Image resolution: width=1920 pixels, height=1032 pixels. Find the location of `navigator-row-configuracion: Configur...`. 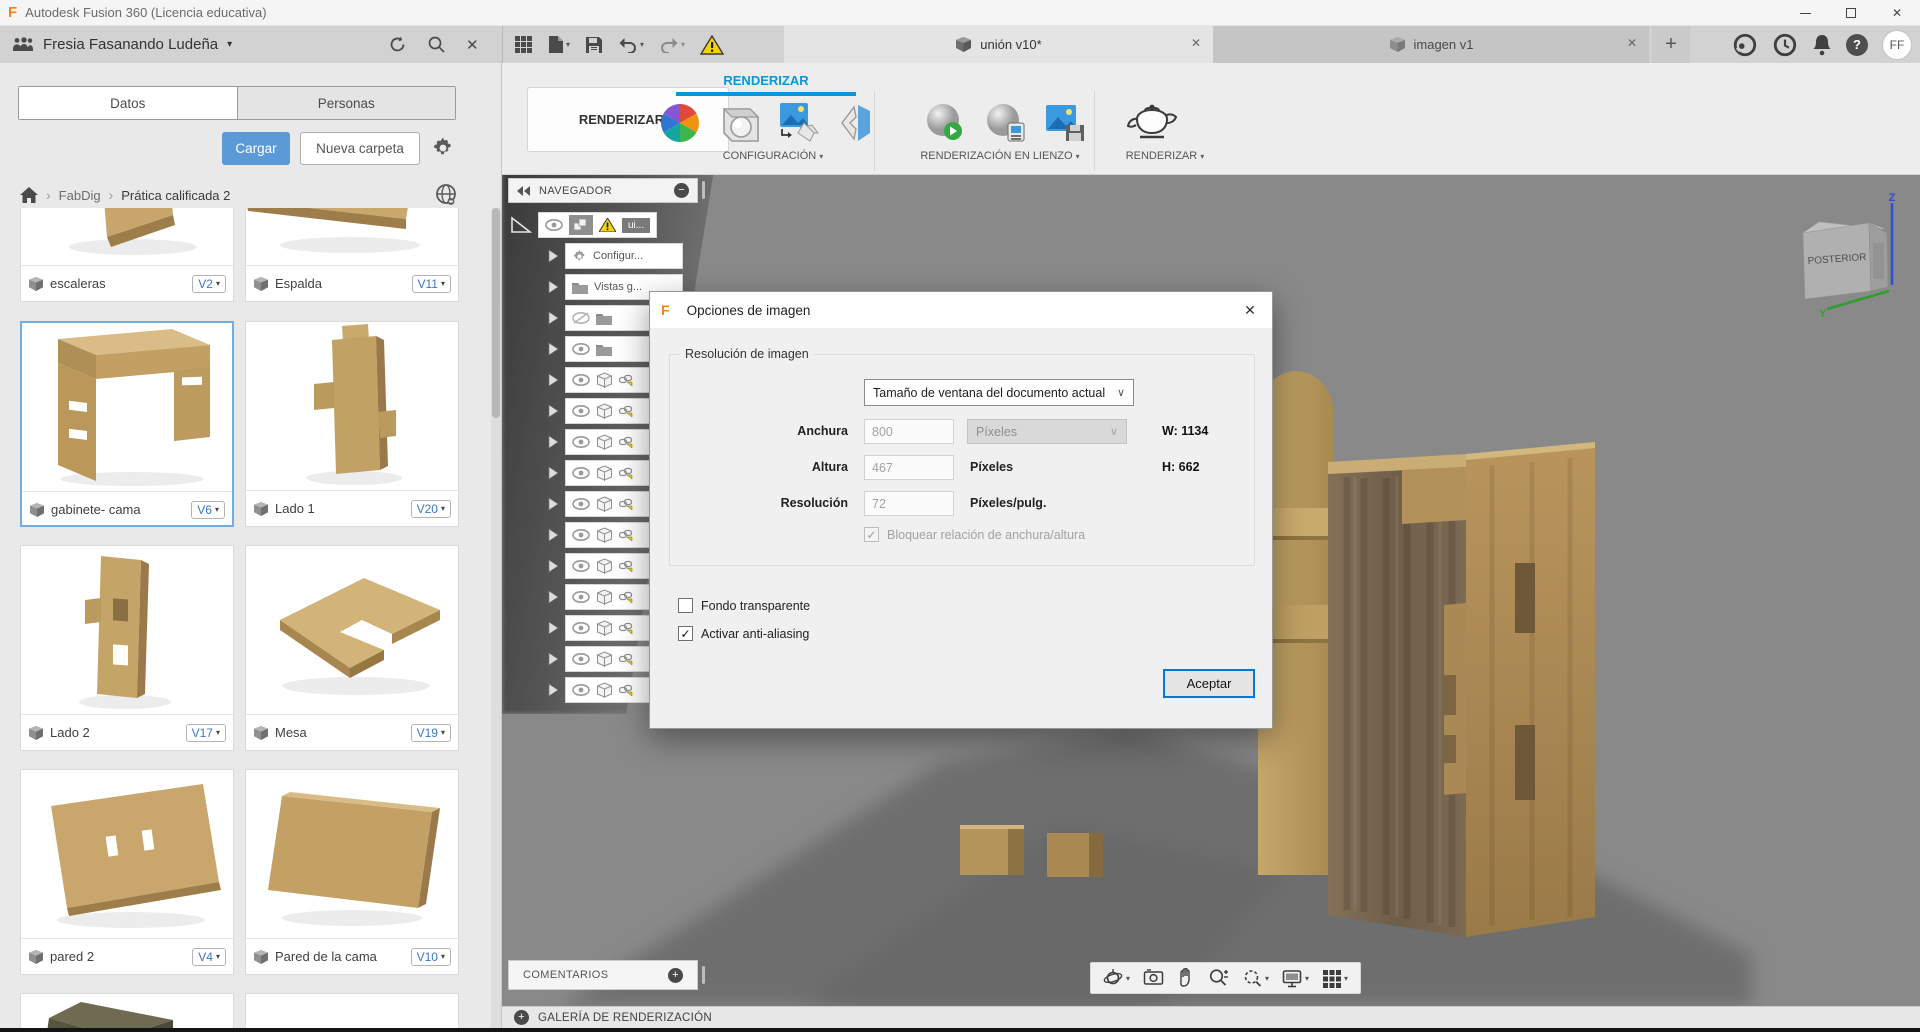

navigator-row-configuracion: Configur... is located at coordinates (615, 256).